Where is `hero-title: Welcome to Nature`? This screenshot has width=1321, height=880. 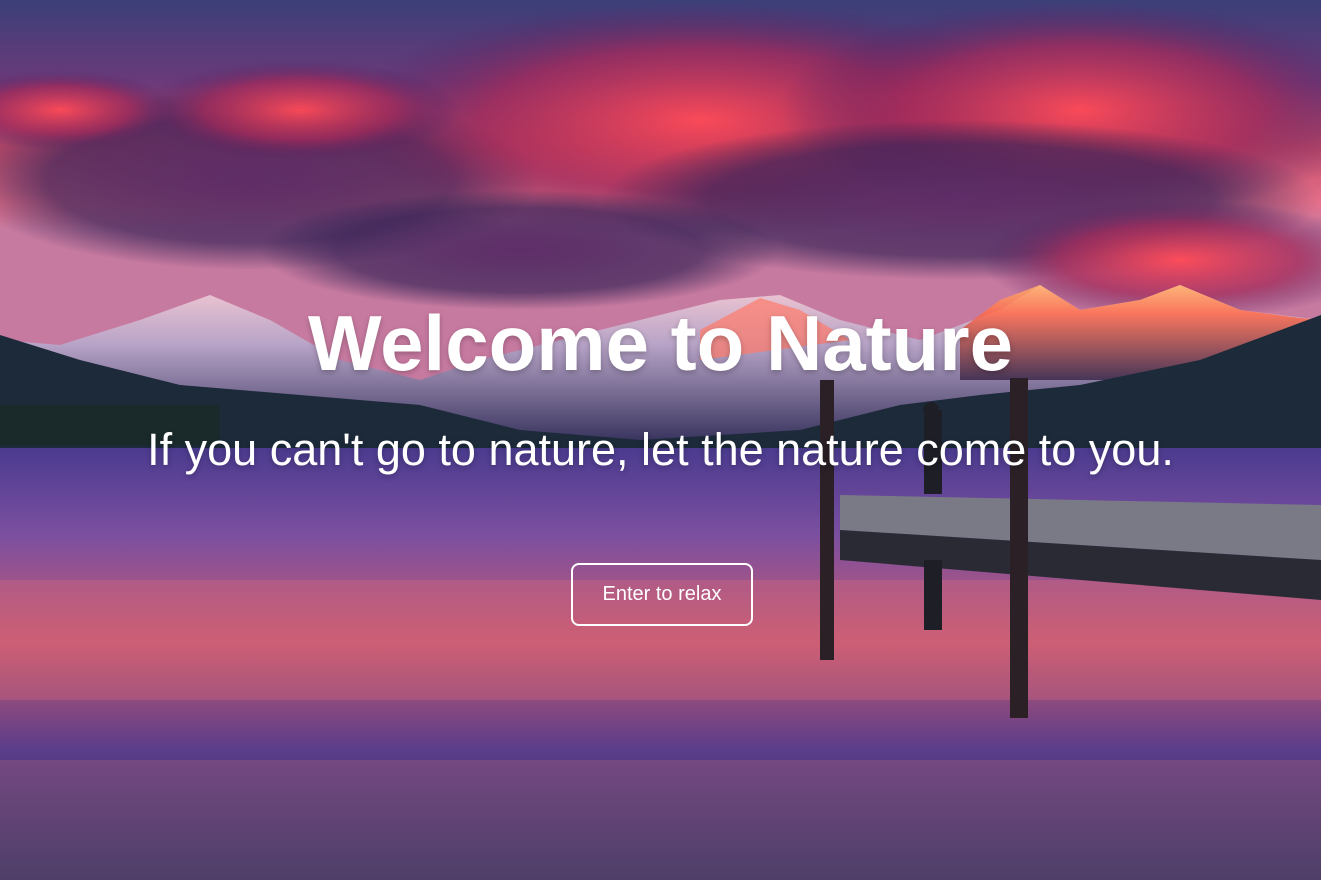
hero-title: Welcome to Nature is located at coordinates (660, 343).